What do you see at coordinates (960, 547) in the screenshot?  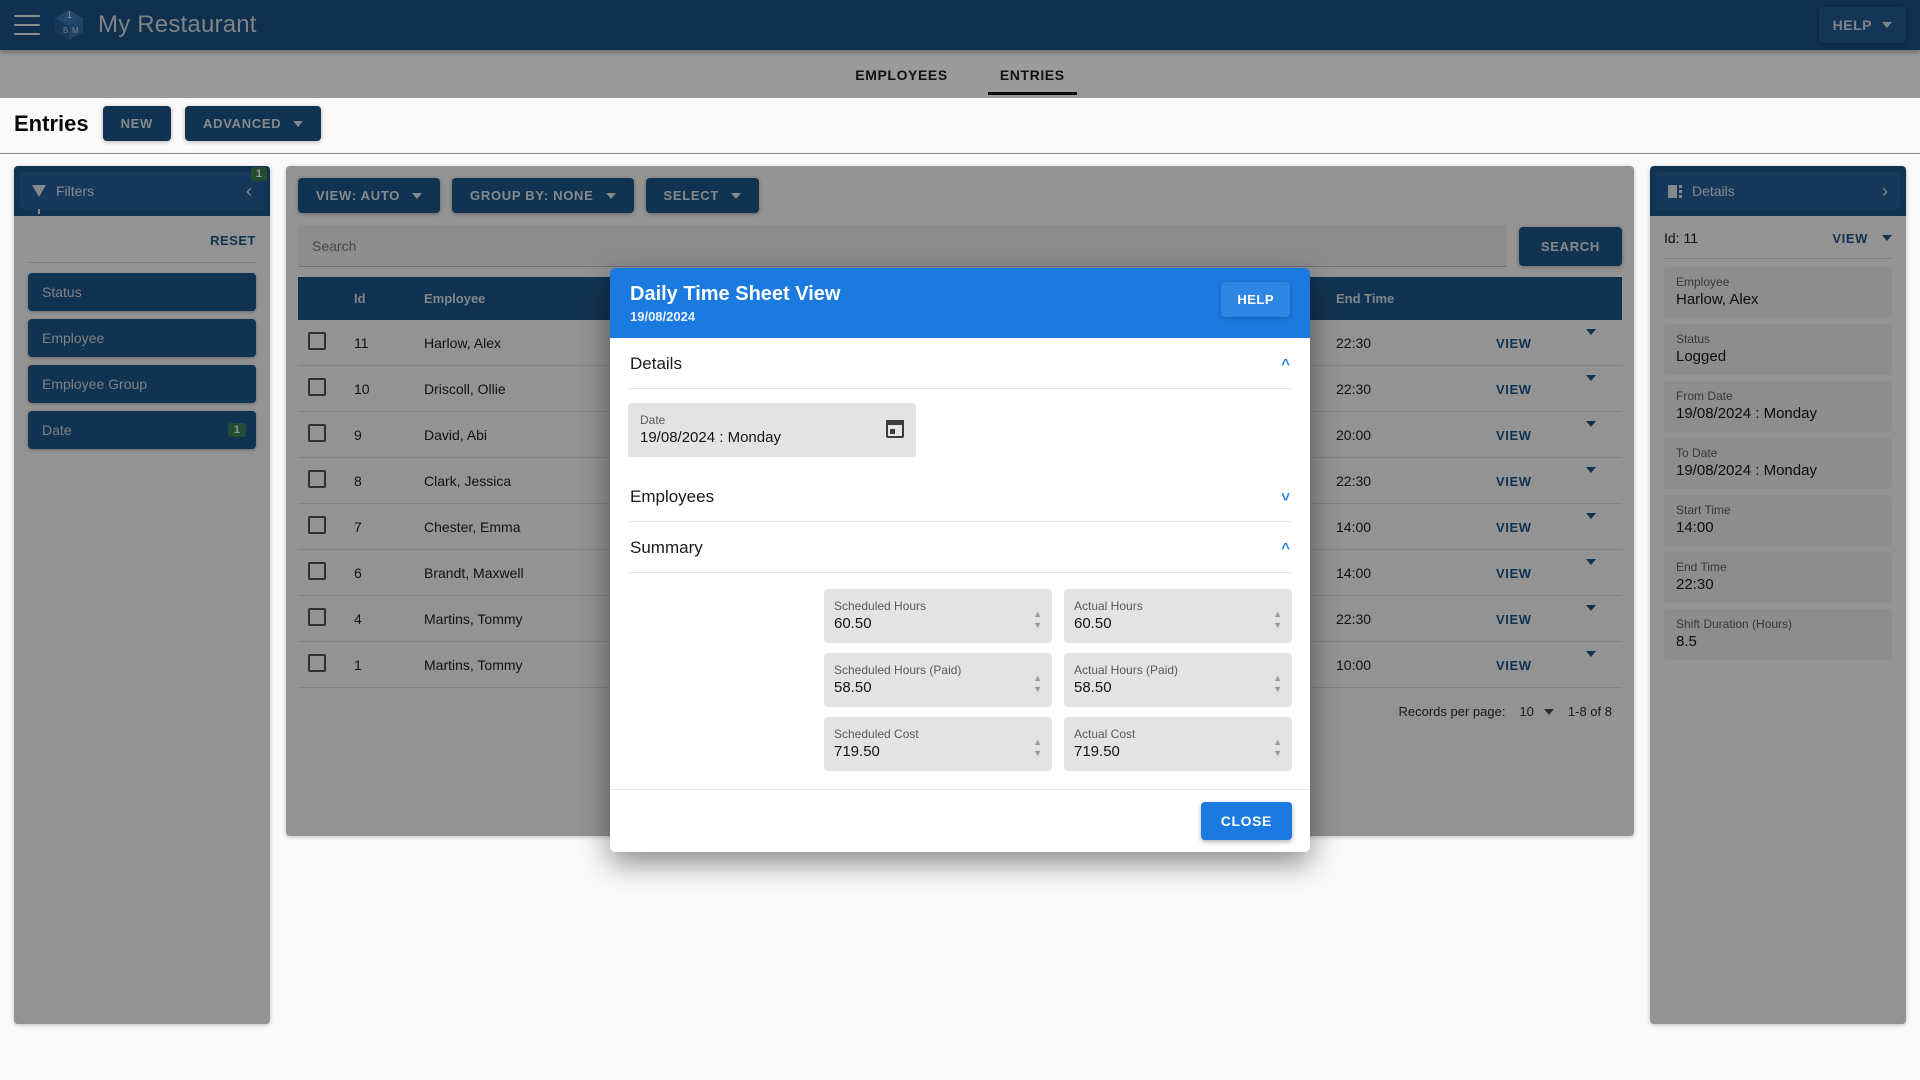 I see `accordion-summary-header: Summary ^` at bounding box center [960, 547].